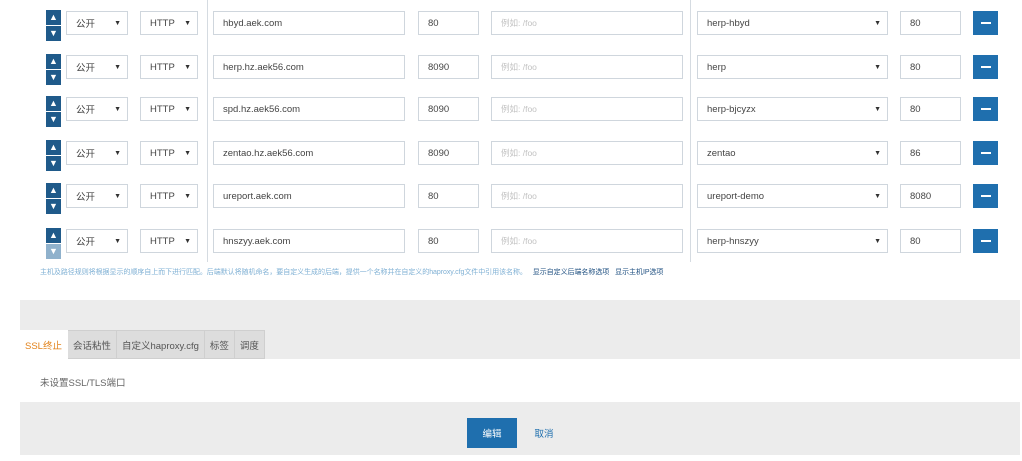 Image resolution: width=1022 pixels, height=461 pixels. Describe the element at coordinates (309, 109) in the screenshot. I see `domain-input: spd.hz.aek56.com` at that location.